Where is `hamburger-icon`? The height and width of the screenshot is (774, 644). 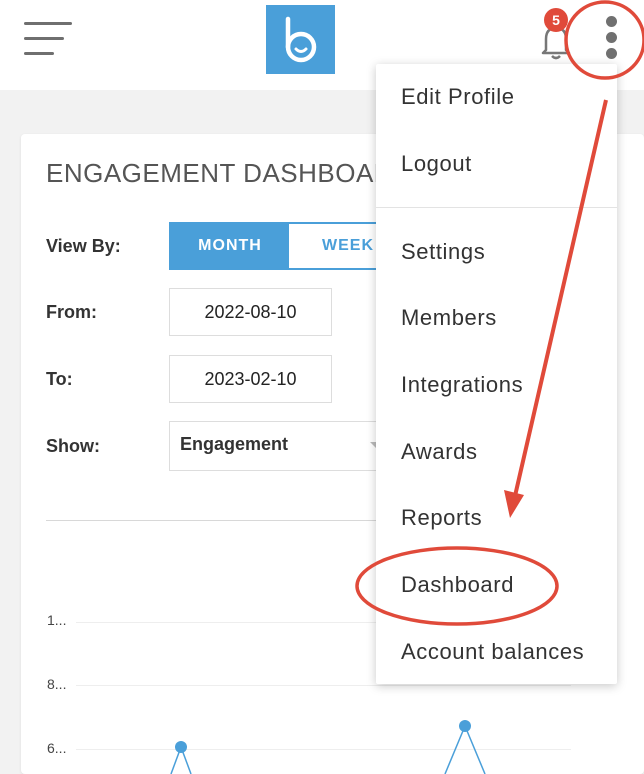
hamburger-icon is located at coordinates (48, 39).